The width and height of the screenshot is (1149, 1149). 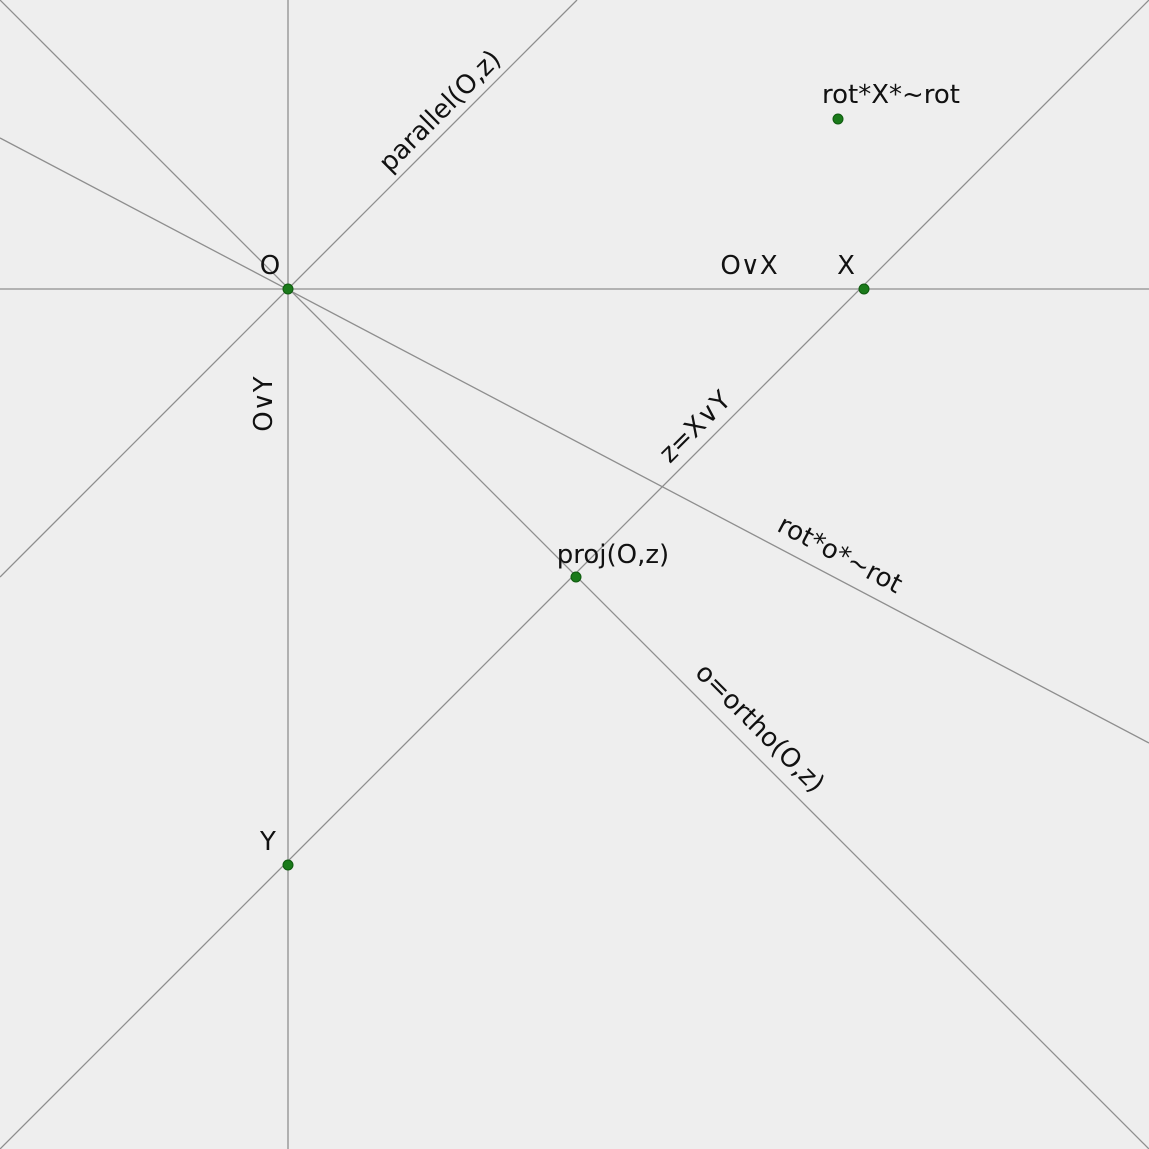 I want to click on label-y: Y, so click(x=267, y=842).